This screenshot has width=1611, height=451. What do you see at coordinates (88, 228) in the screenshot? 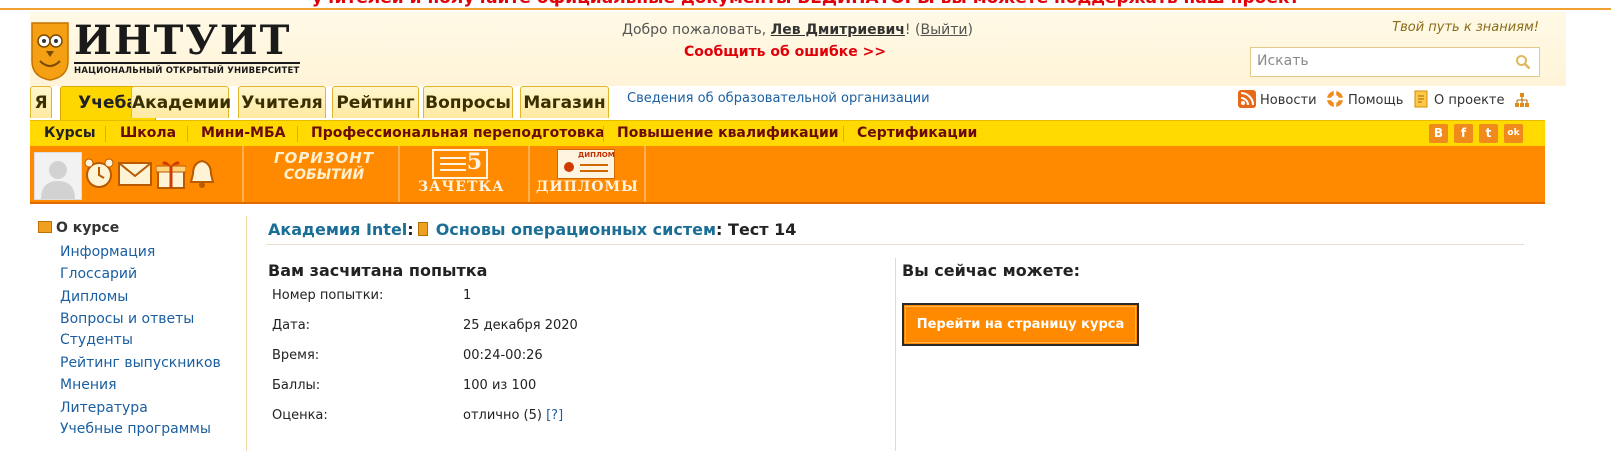
I see `sidebar-title-label: О курсе` at bounding box center [88, 228].